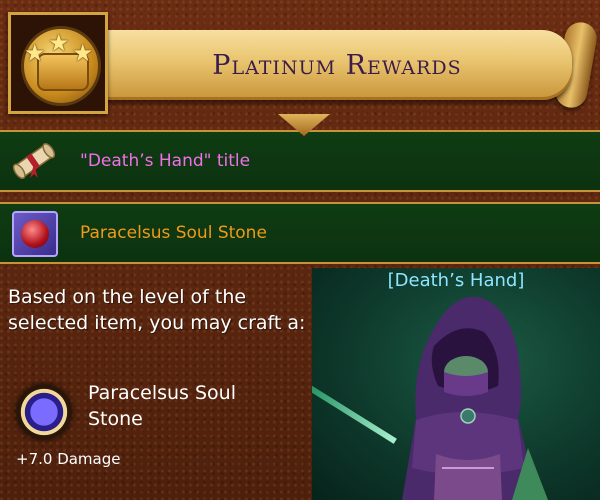 The height and width of the screenshot is (500, 600). I want to click on preview-label: [Death’s Hand], so click(456, 280).